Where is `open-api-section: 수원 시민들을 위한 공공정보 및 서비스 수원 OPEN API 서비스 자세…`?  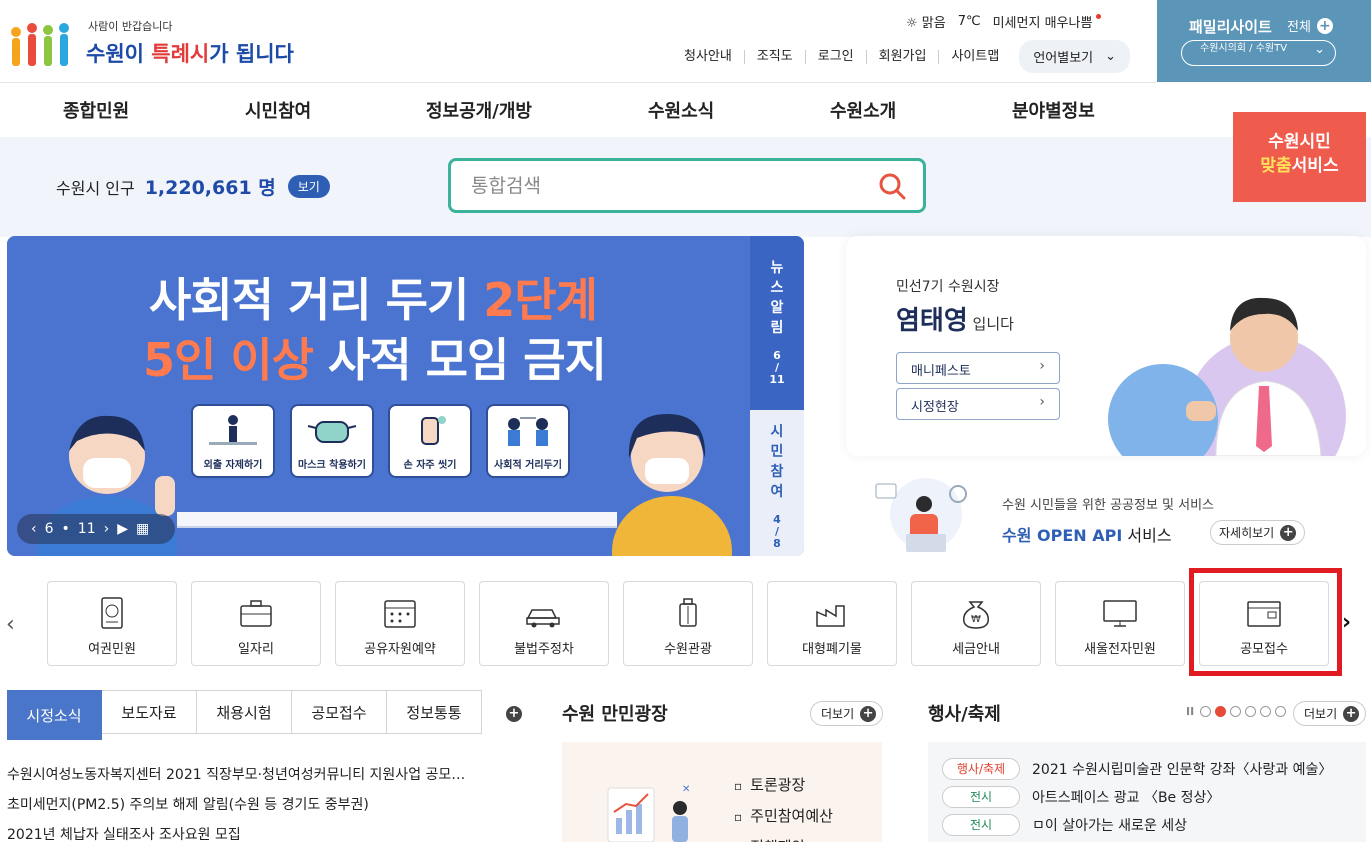
open-api-section: 수원 시민들을 위한 공공정보 및 서비스 수원 OPEN API 서비스 자세… is located at coordinates (1116, 515).